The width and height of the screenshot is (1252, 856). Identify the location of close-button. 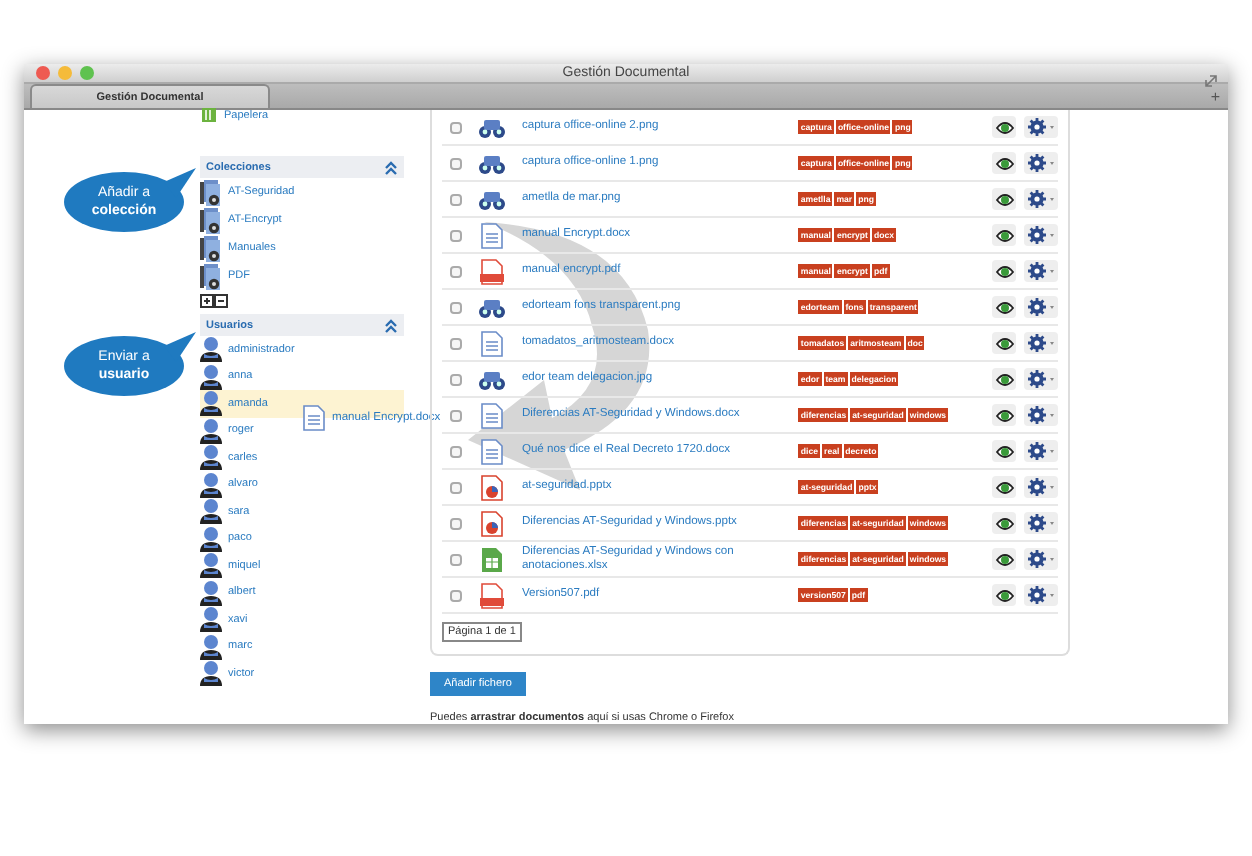
(43, 73).